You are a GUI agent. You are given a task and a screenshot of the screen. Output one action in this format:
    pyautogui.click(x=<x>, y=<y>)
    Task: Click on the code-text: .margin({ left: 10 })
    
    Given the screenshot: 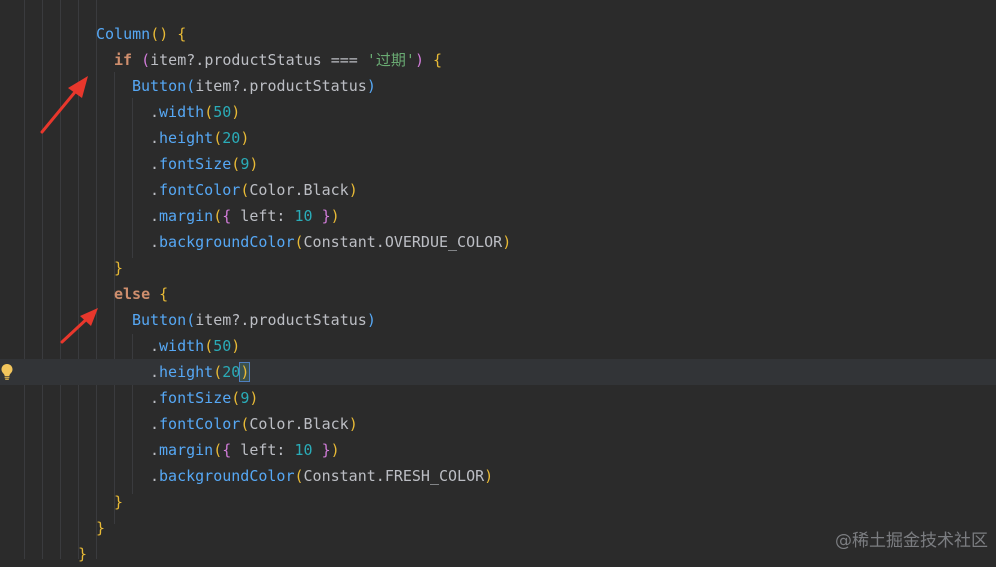 What is the action you would take?
    pyautogui.click(x=245, y=450)
    